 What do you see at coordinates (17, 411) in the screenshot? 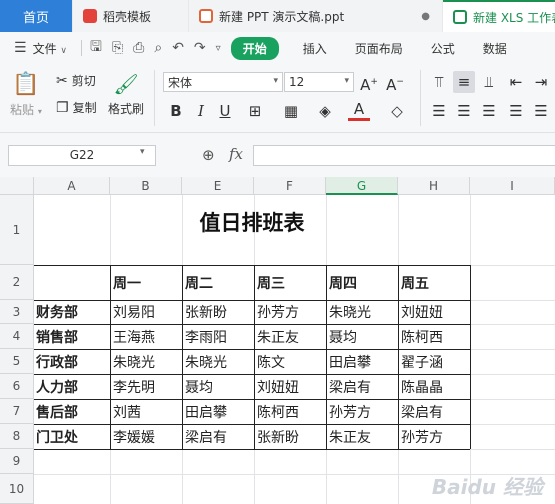
I see `row-header-7: 7` at bounding box center [17, 411].